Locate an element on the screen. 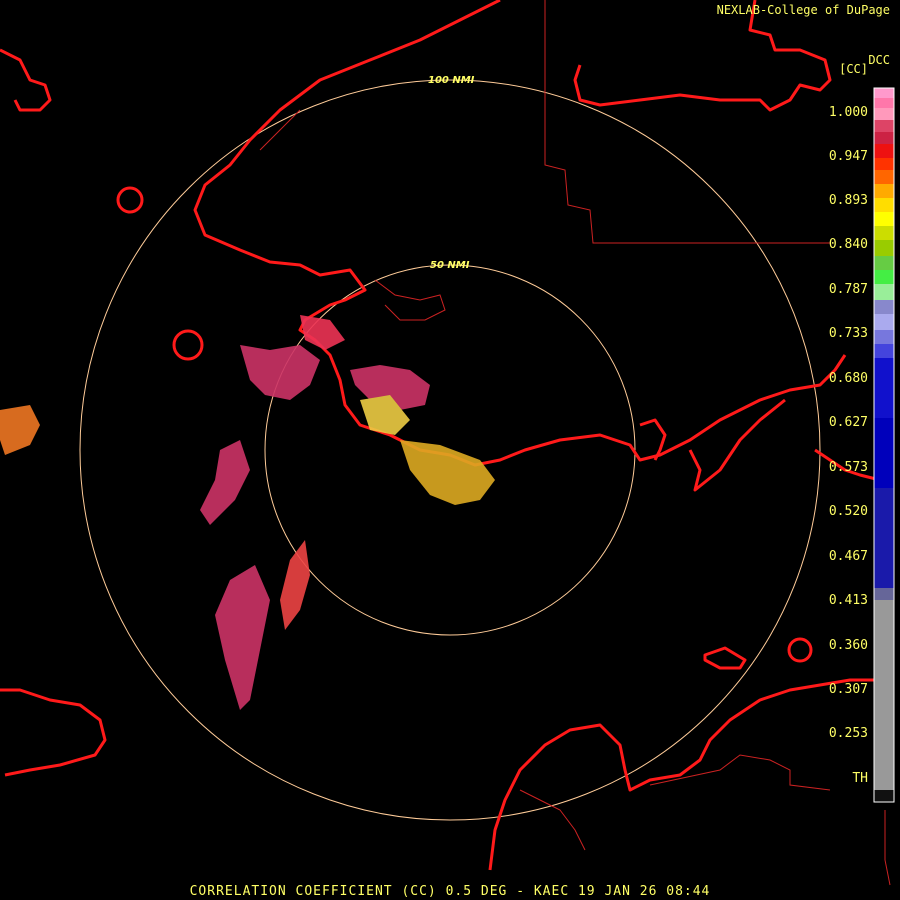 The width and height of the screenshot is (900, 900). legend-label: 0.253 is located at coordinates (848, 733).